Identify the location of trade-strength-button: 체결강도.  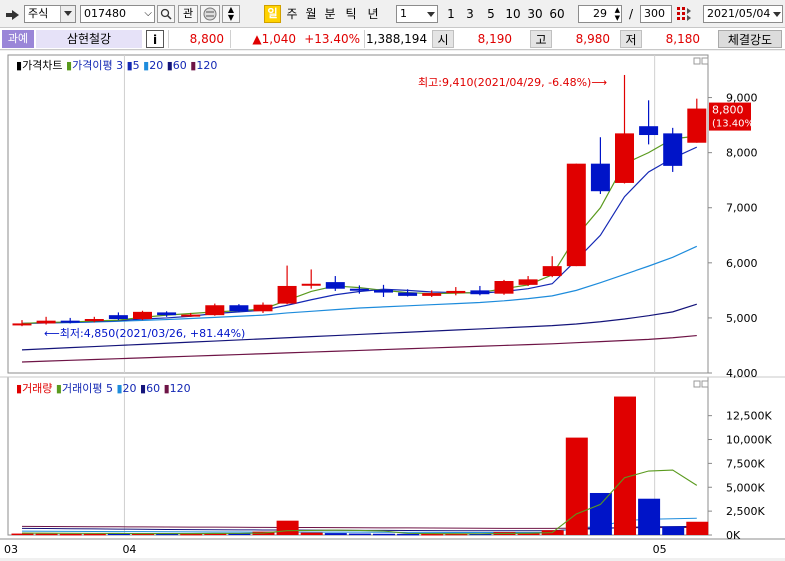
(750, 39).